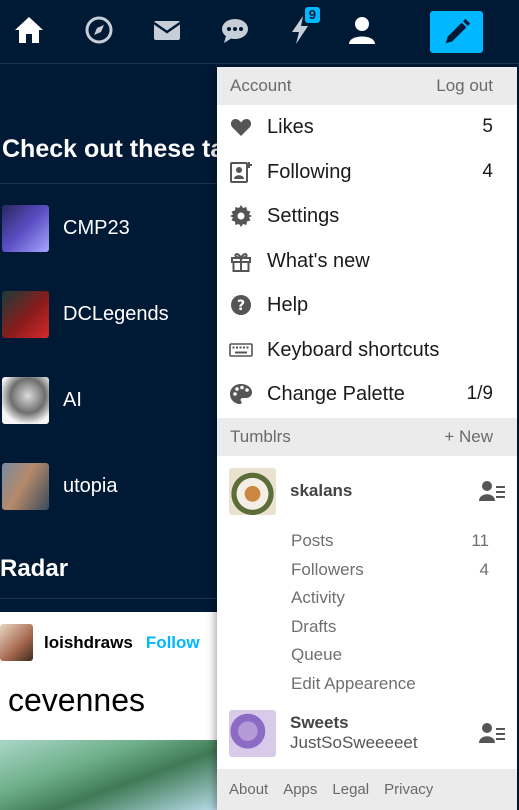  What do you see at coordinates (241, 261) in the screenshot?
I see `gift-icon` at bounding box center [241, 261].